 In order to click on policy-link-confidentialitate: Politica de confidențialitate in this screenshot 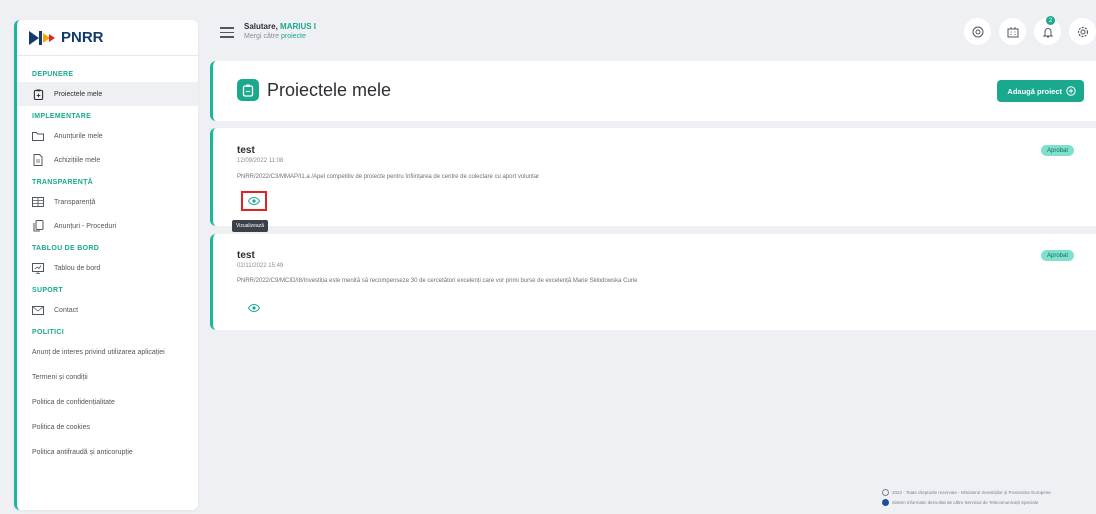, I will do `click(107, 402)`.